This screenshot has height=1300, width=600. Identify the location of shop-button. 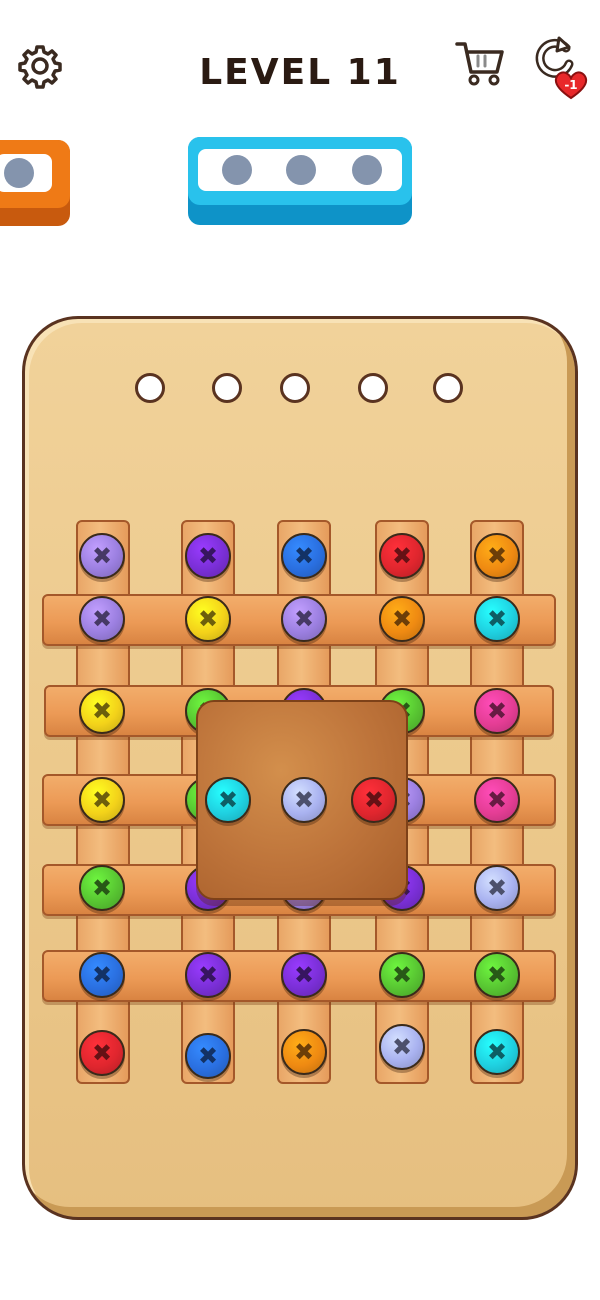
(481, 63).